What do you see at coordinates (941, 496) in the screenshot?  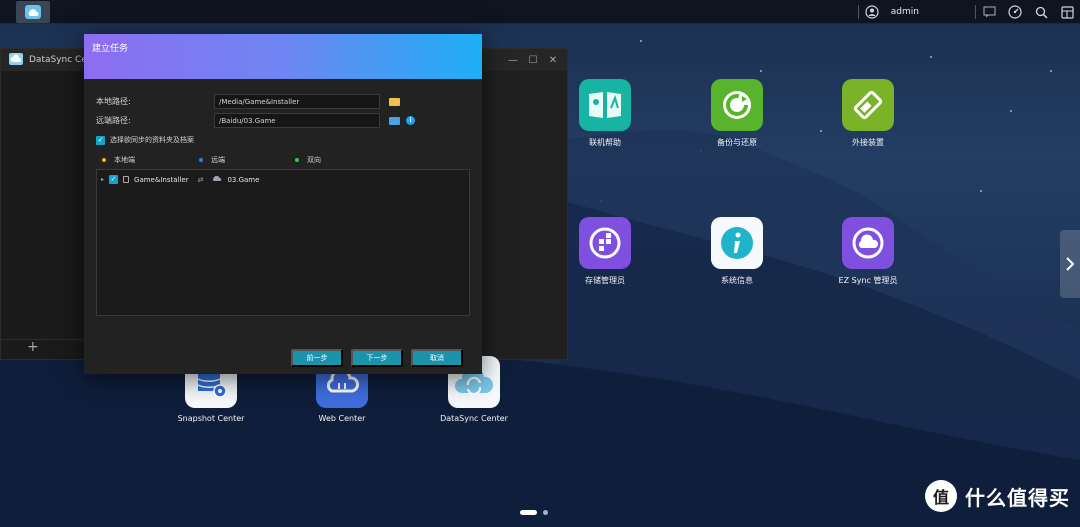 I see `watermark-logo: 值` at bounding box center [941, 496].